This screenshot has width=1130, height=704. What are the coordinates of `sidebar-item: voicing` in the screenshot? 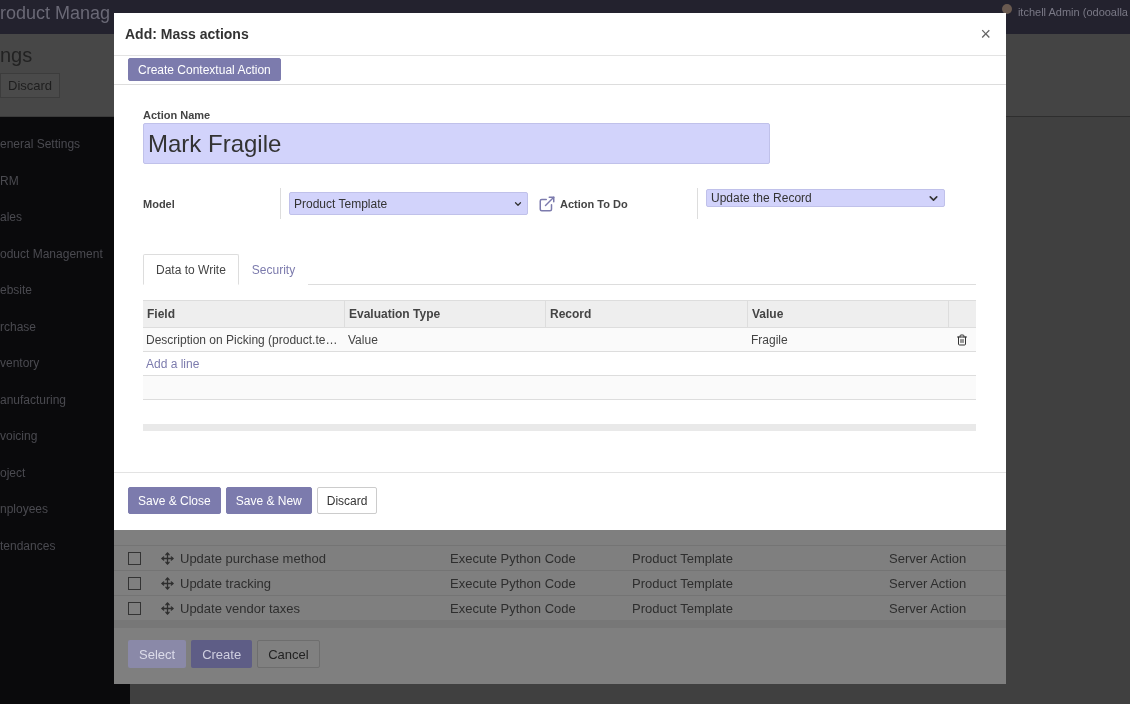 It's located at (19, 447).